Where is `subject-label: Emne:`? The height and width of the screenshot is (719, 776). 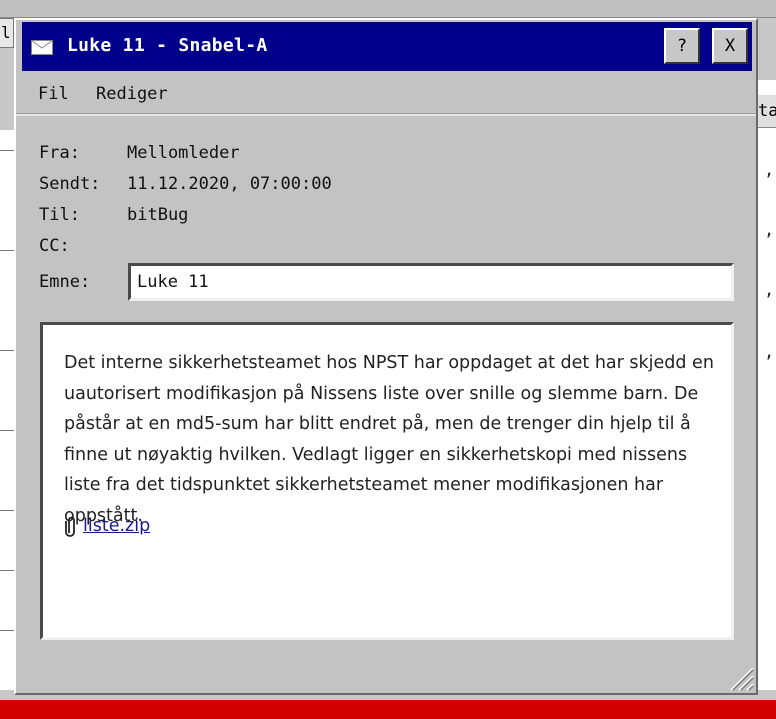
subject-label: Emne: is located at coordinates (65, 282).